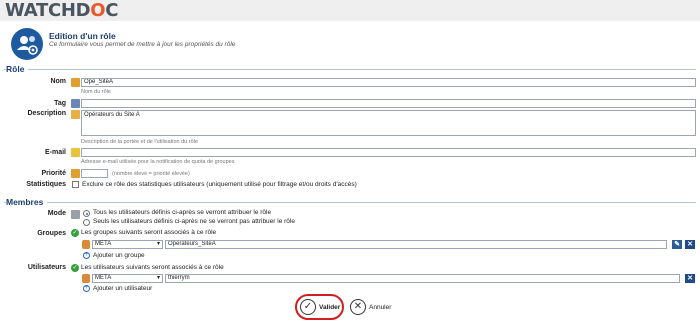  What do you see at coordinates (55, 152) in the screenshot?
I see `email-label: E-mail` at bounding box center [55, 152].